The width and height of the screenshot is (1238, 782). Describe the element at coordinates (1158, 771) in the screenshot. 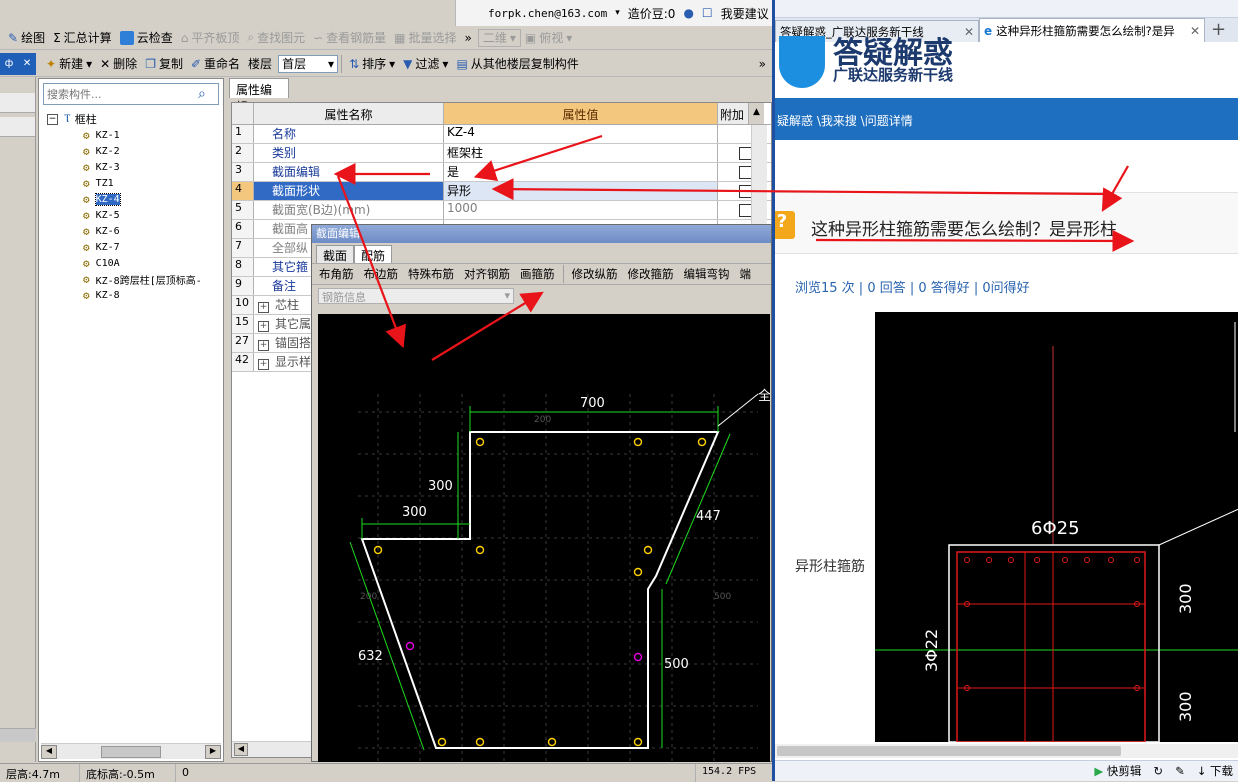

I see `refresh-icon: ↻` at that location.